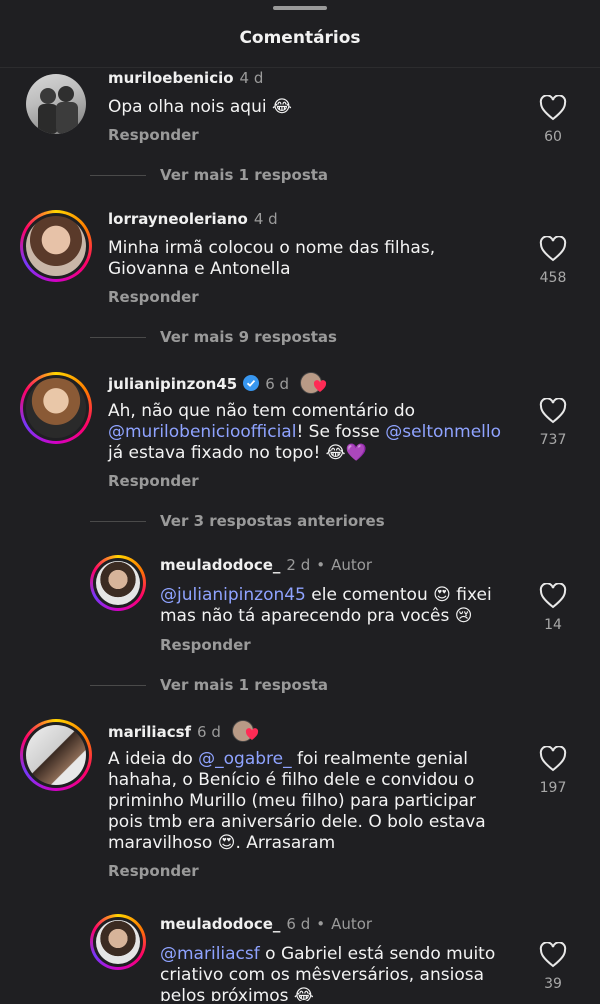 The image size is (600, 1004). Describe the element at coordinates (58, 110) in the screenshot. I see `avatar-photo-icon` at that location.